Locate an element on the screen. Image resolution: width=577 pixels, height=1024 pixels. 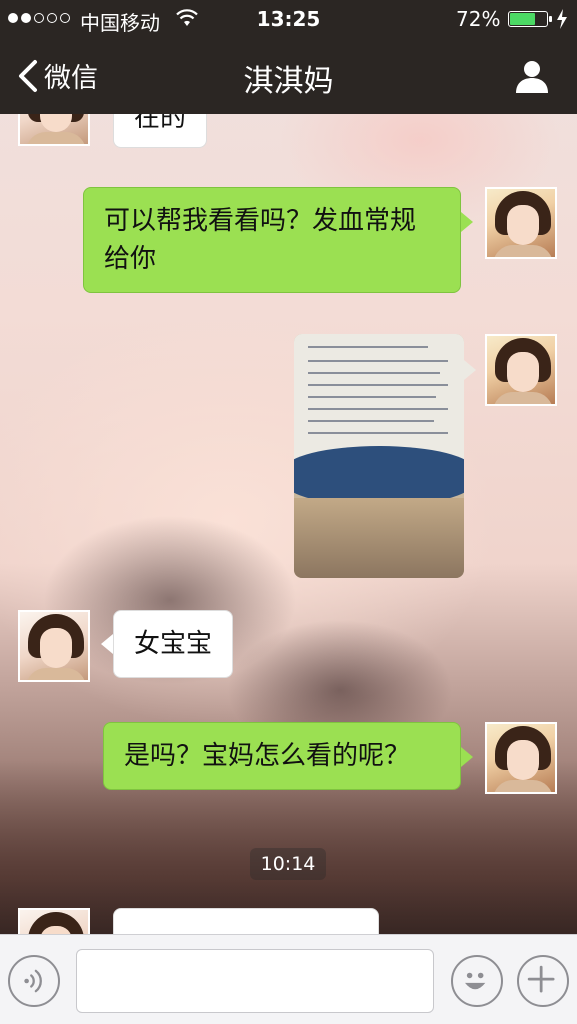
message-text: 女宝宝 is located at coordinates (173, 644).